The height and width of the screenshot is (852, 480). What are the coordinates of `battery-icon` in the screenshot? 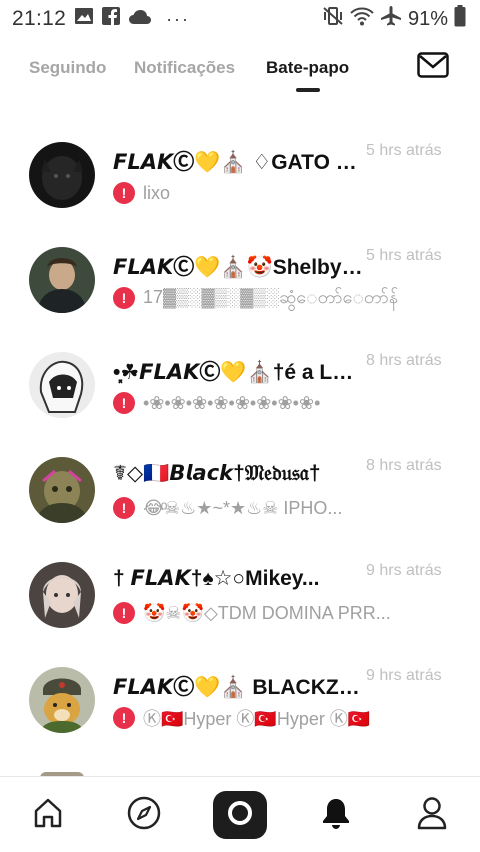 It's located at (460, 19).